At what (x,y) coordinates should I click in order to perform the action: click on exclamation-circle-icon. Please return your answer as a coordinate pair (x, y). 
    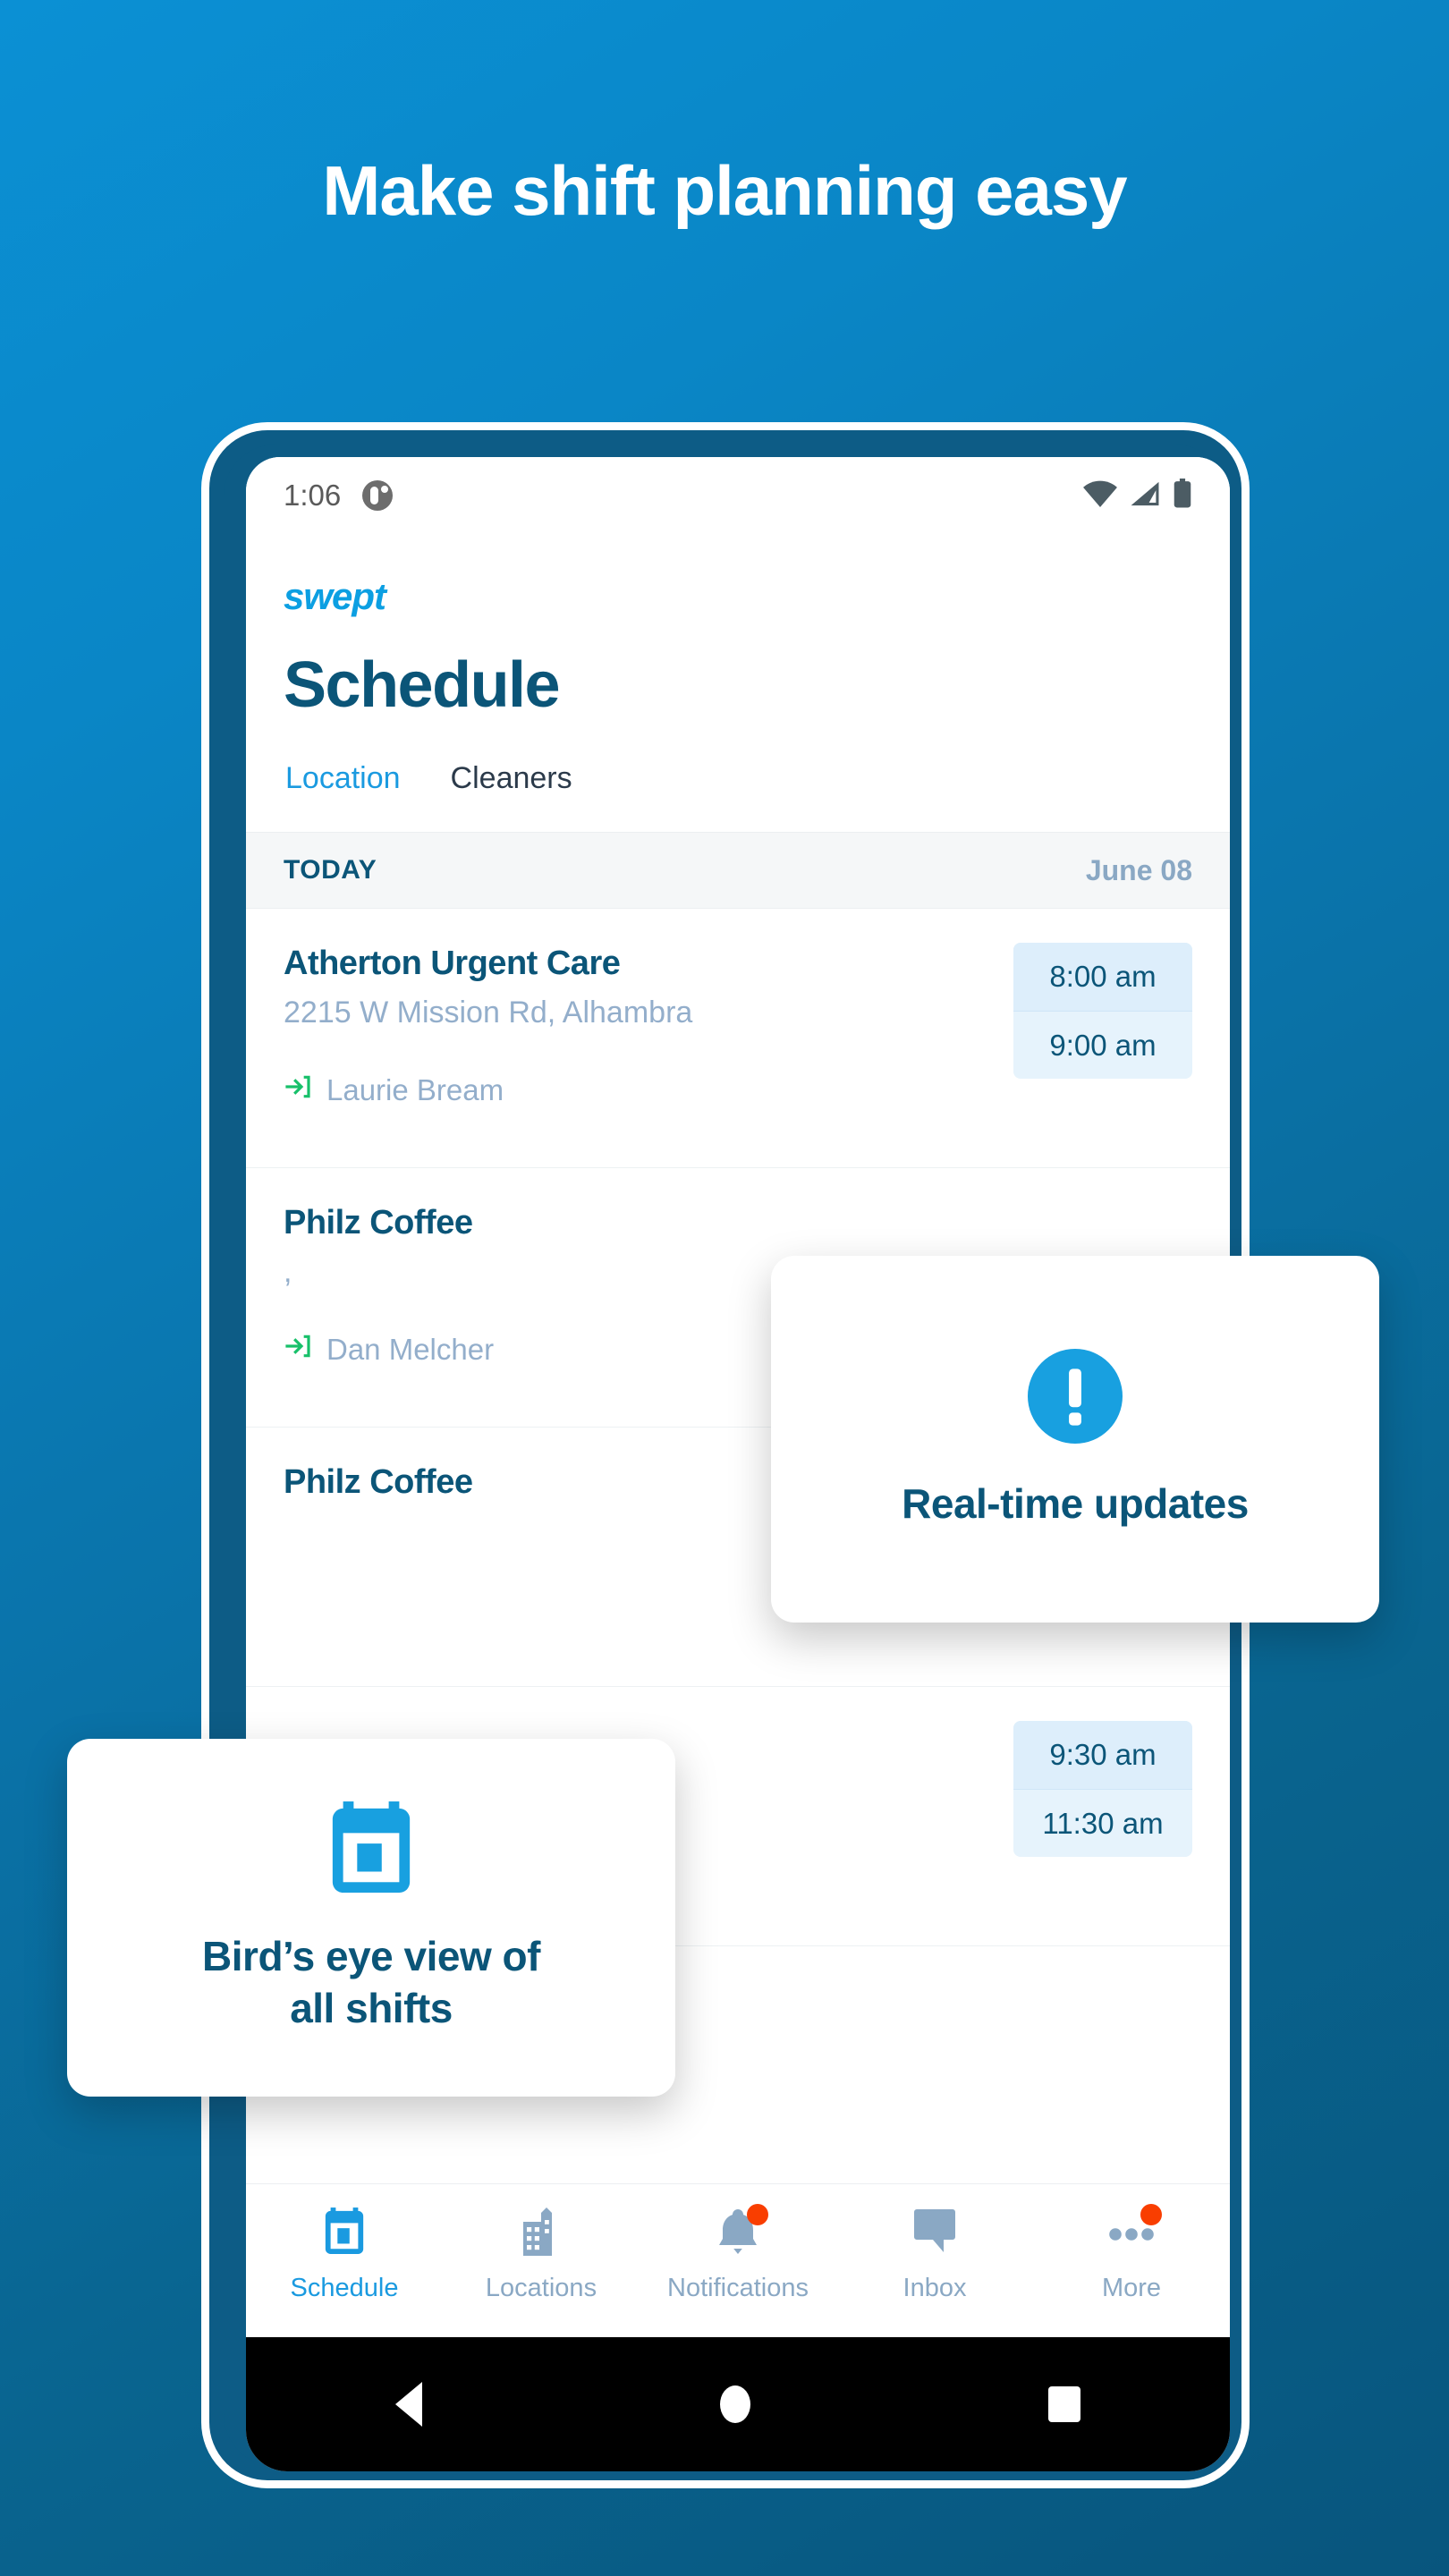
    Looking at the image, I should click on (1075, 1398).